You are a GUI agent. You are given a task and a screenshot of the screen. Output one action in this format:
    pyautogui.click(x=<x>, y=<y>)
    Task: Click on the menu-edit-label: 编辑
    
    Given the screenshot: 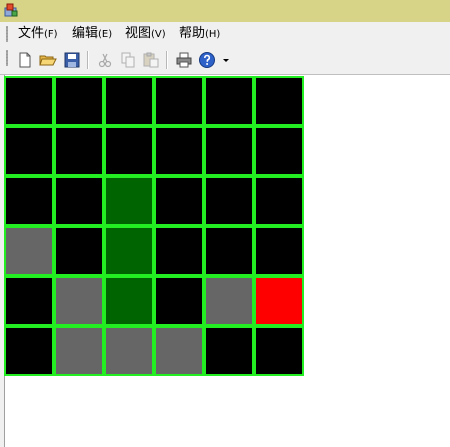 What is the action you would take?
    pyautogui.click(x=85, y=33)
    